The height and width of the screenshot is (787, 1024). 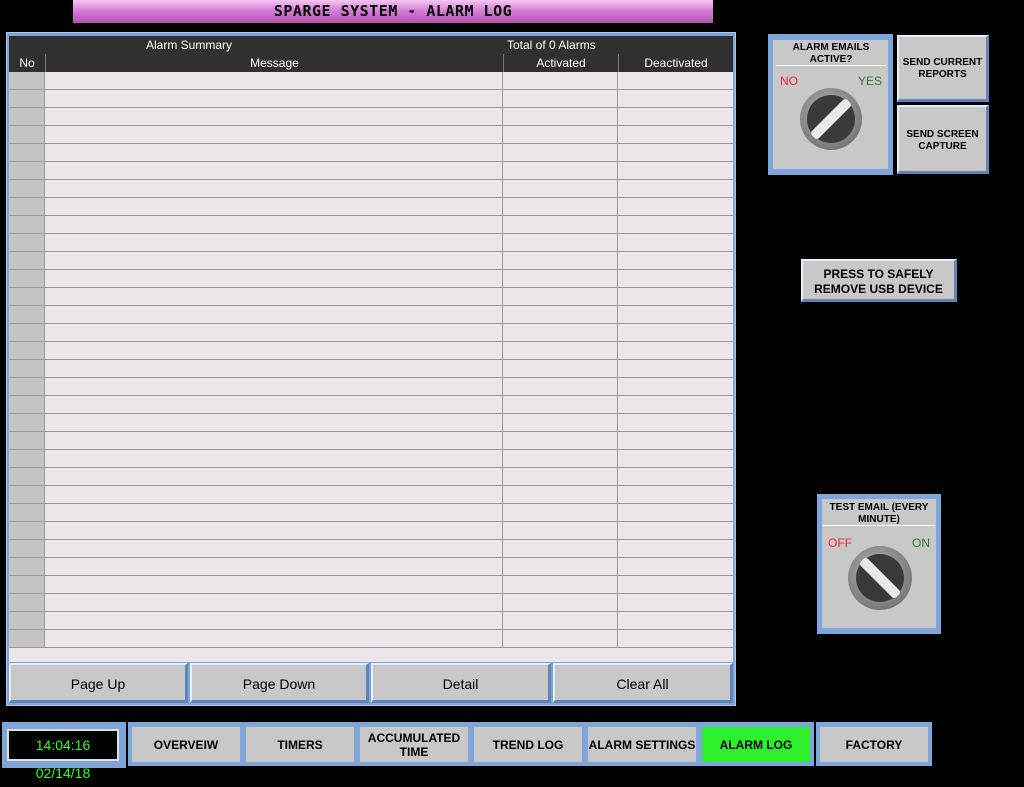 I want to click on column-header-deactivated: Deactivated, so click(x=675, y=63).